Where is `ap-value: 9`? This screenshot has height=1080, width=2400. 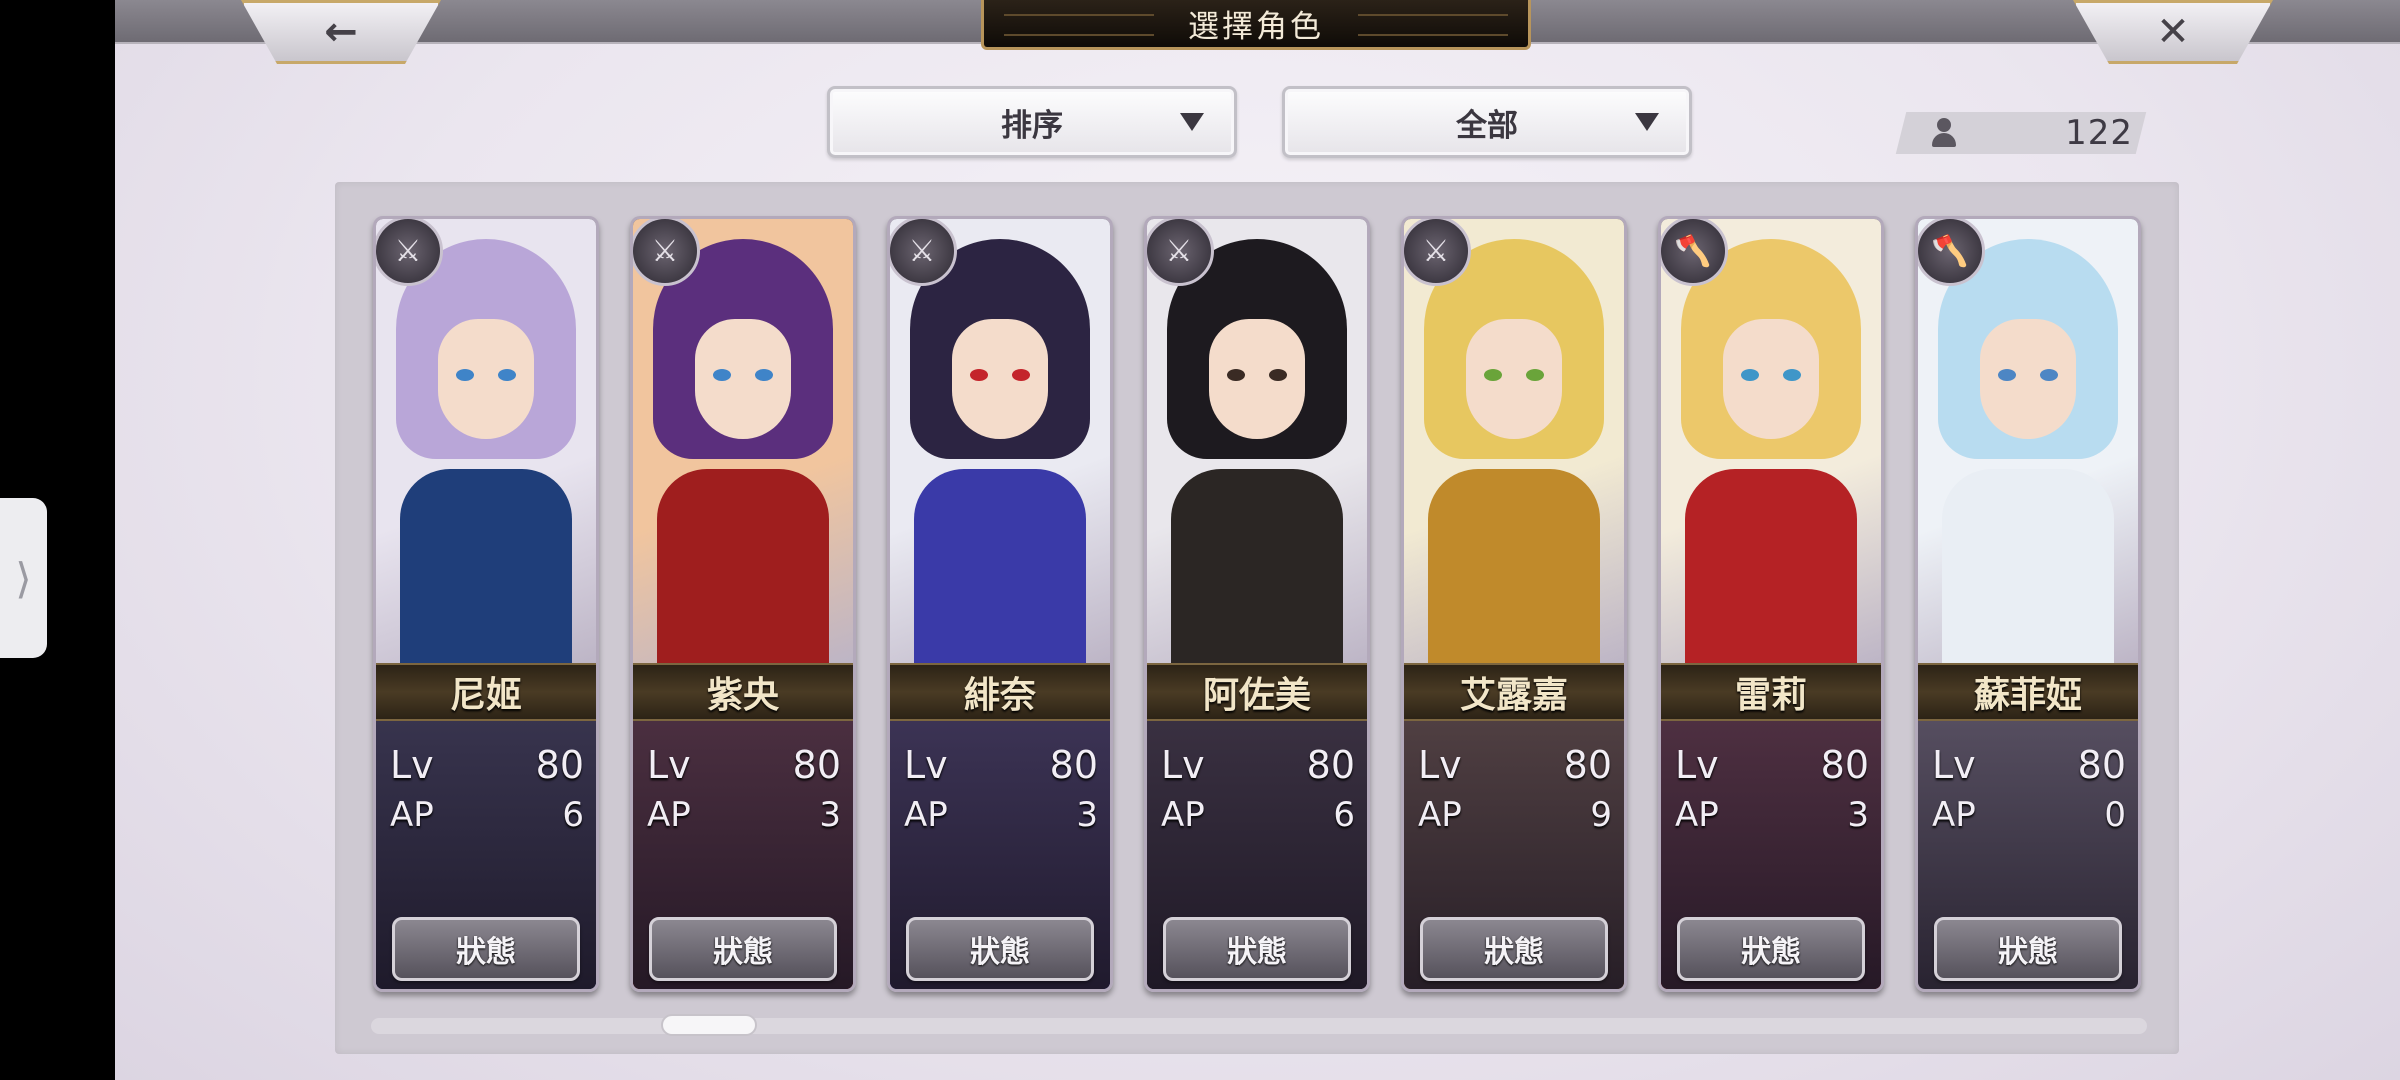 ap-value: 9 is located at coordinates (1601, 815).